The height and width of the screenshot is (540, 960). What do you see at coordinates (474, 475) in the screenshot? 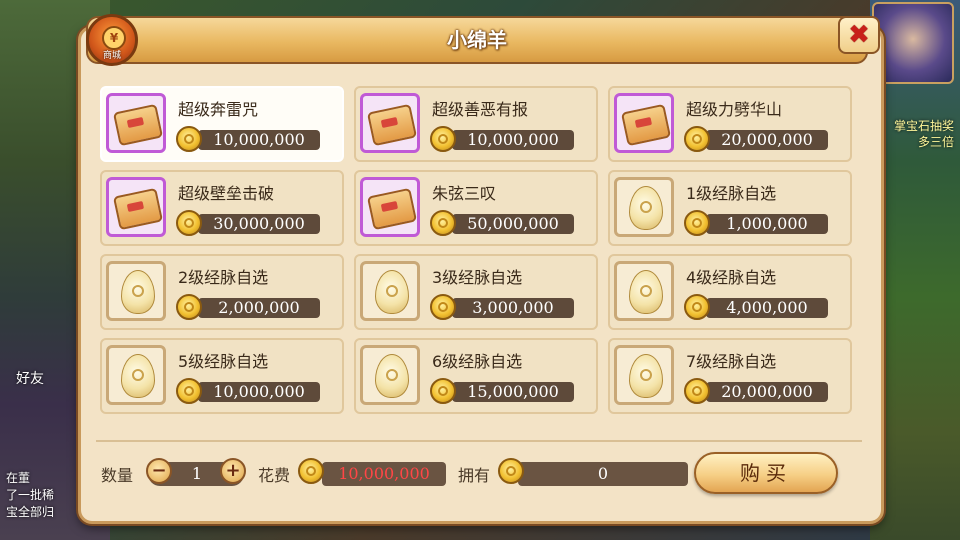
I see `owned-label: 拥有` at bounding box center [474, 475].